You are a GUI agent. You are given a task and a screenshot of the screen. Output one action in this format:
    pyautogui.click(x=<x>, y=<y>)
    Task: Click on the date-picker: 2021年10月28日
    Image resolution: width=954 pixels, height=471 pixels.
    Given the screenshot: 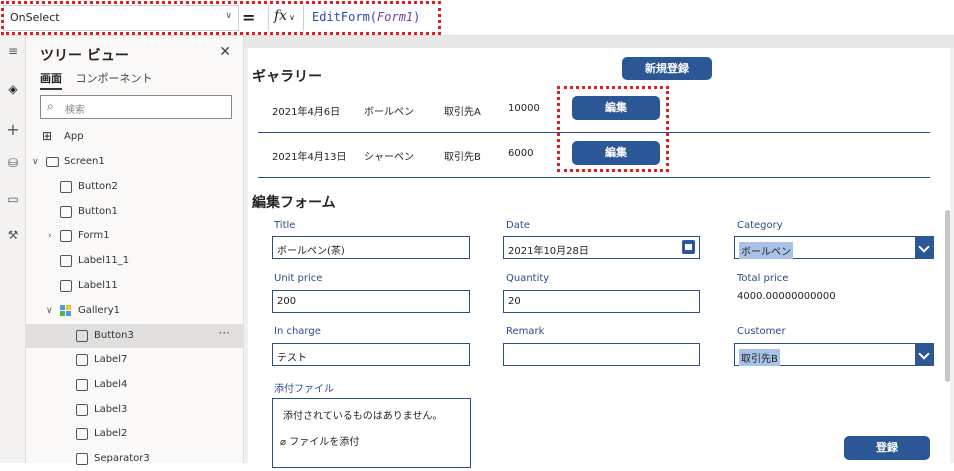 What is the action you would take?
    pyautogui.click(x=601, y=247)
    